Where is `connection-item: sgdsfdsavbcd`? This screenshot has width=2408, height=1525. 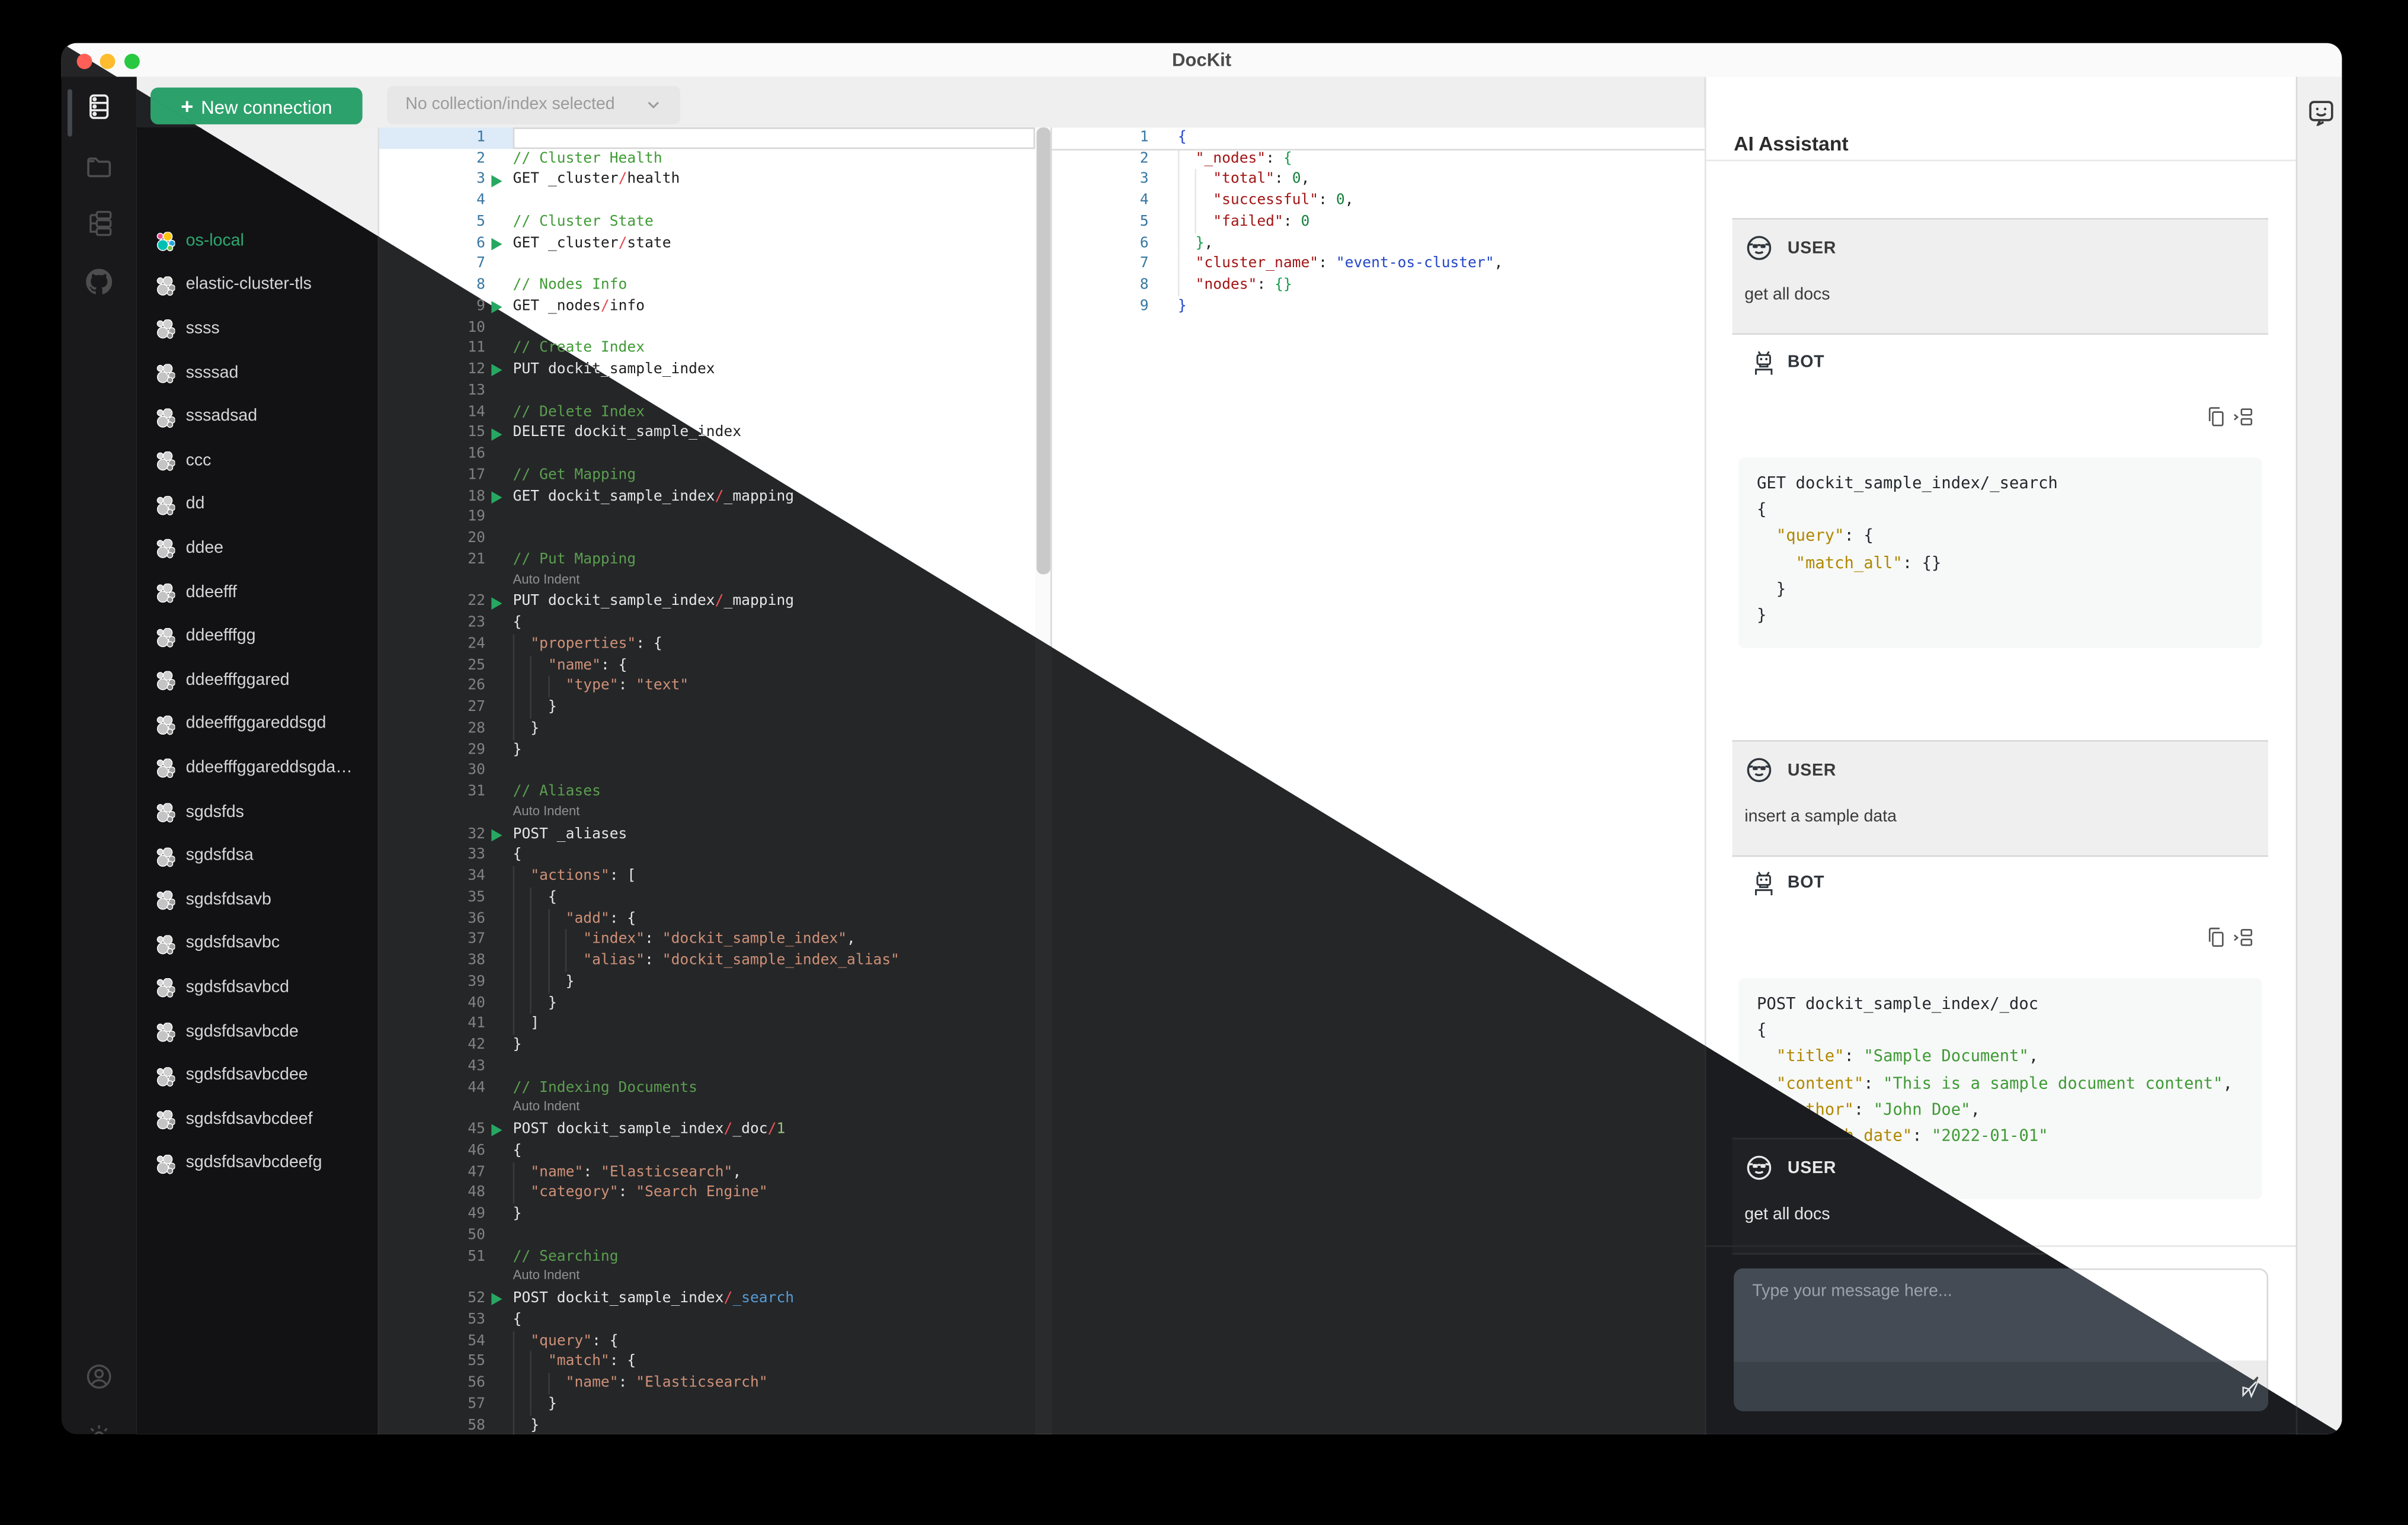
connection-item: sgdsfdsavbcd is located at coordinates (257, 989).